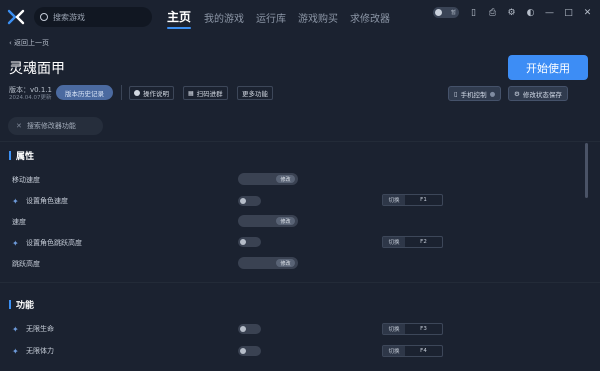  I want to click on hotkey-key: F4, so click(423, 351).